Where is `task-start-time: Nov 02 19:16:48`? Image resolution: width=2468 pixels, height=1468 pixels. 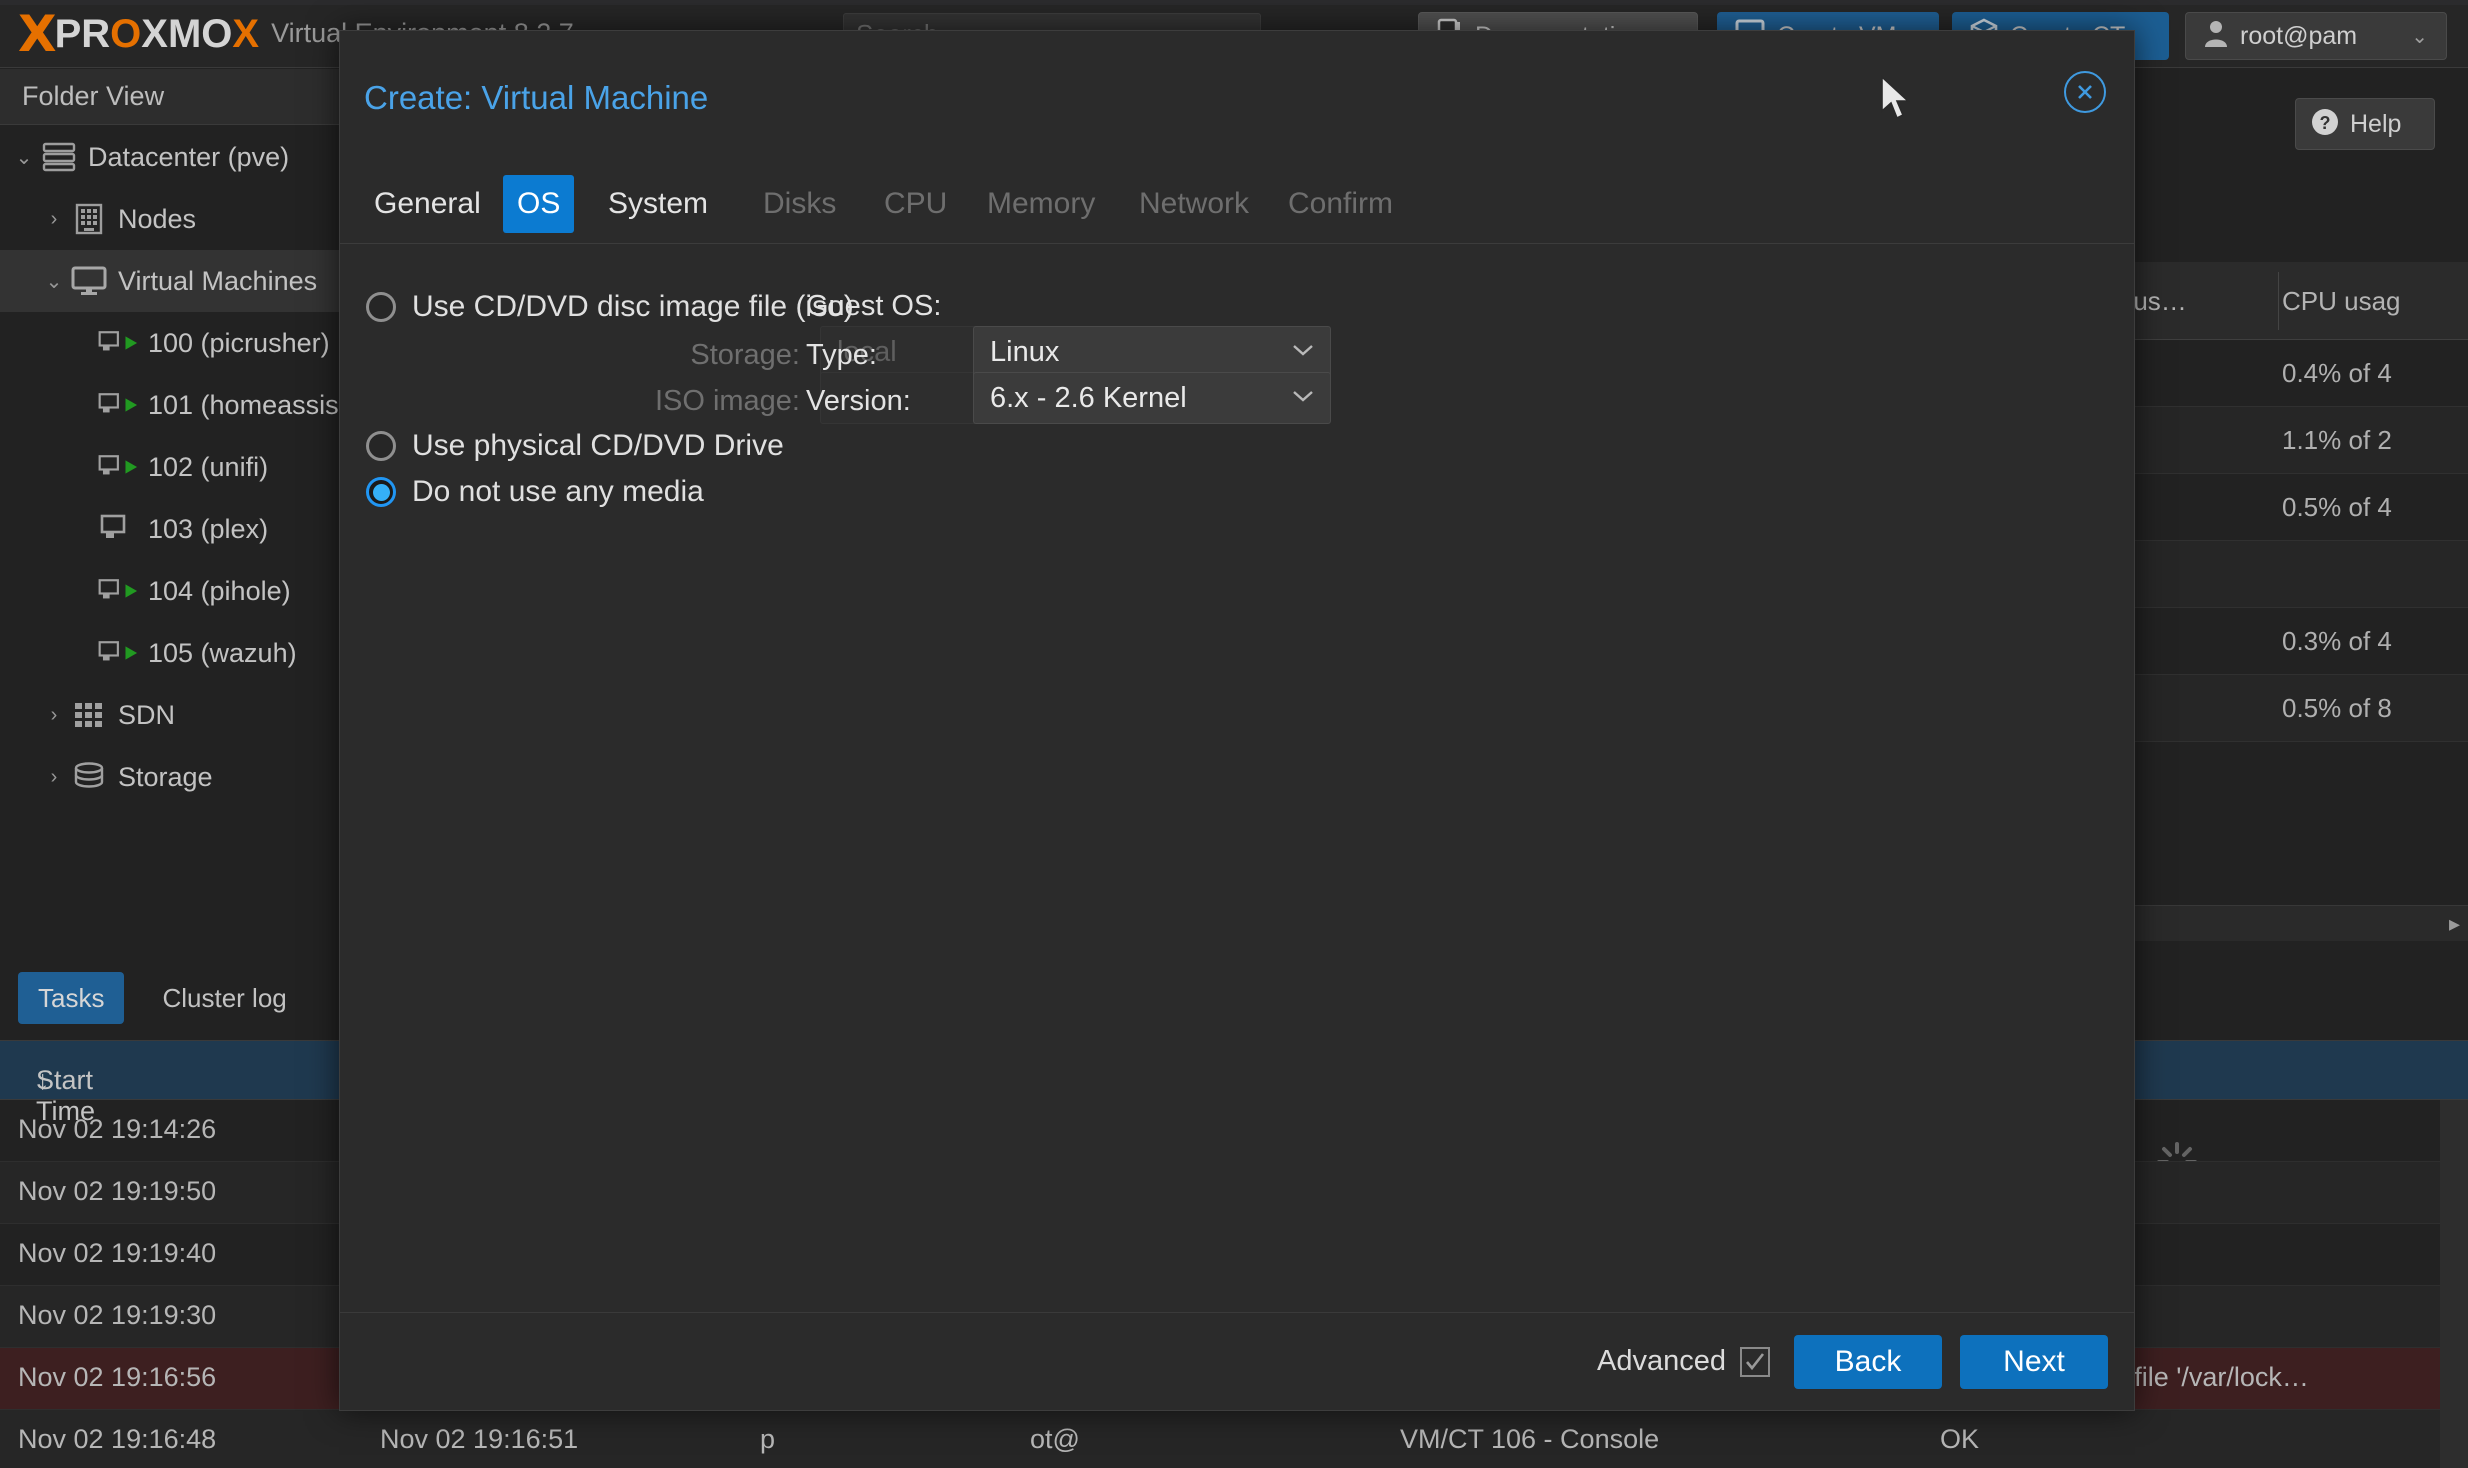 task-start-time: Nov 02 19:16:48 is located at coordinates (117, 1439).